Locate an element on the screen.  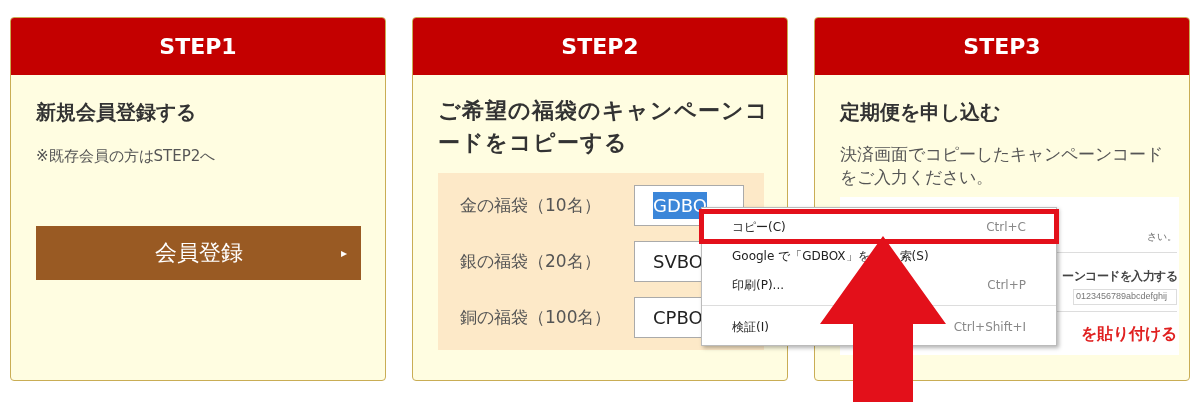
step-title: 定期便を申し込む is located at coordinates (920, 112).